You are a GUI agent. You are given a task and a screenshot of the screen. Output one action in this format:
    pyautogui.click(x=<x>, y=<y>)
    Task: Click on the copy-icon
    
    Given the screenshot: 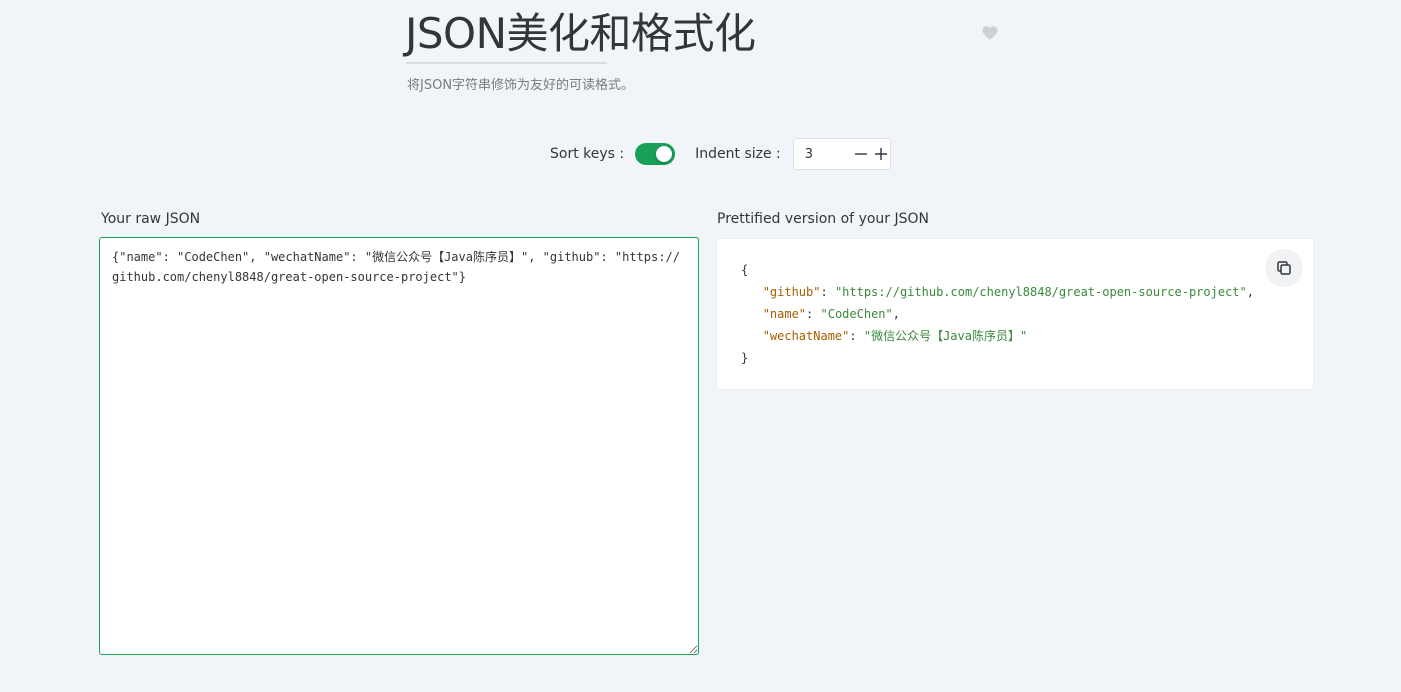 What is the action you would take?
    pyautogui.click(x=1284, y=268)
    